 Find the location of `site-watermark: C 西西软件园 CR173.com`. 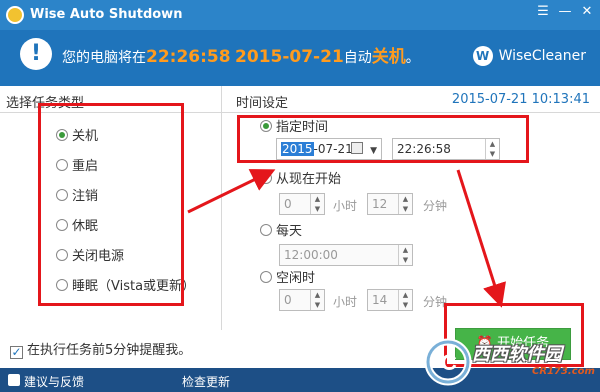

site-watermark: C 西西软件园 CR173.com is located at coordinates (510, 362).